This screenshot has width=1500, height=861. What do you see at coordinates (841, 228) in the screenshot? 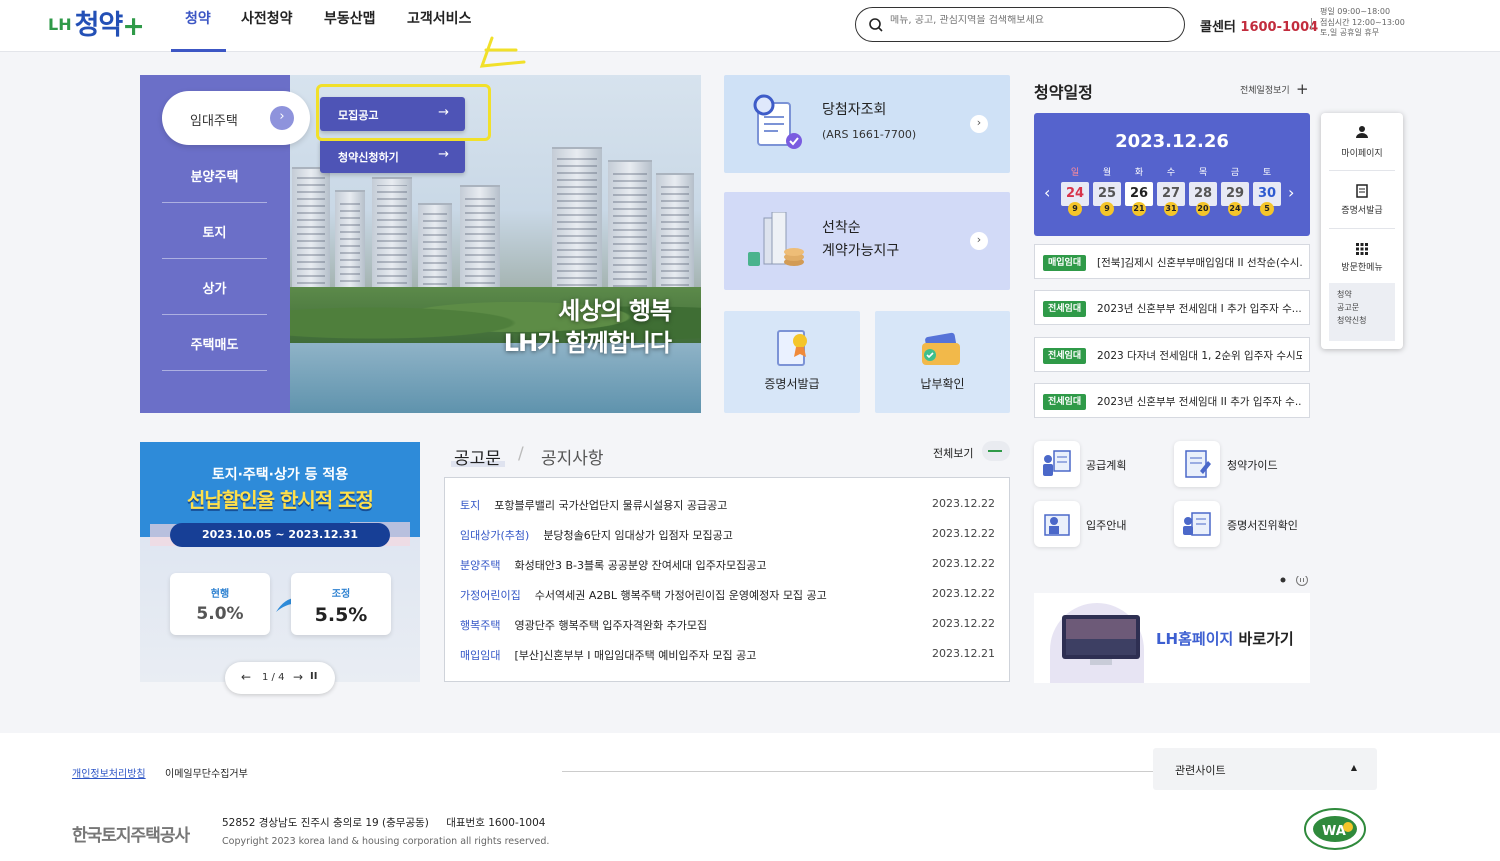
I see `card-title-line1: 선착순` at bounding box center [841, 228].